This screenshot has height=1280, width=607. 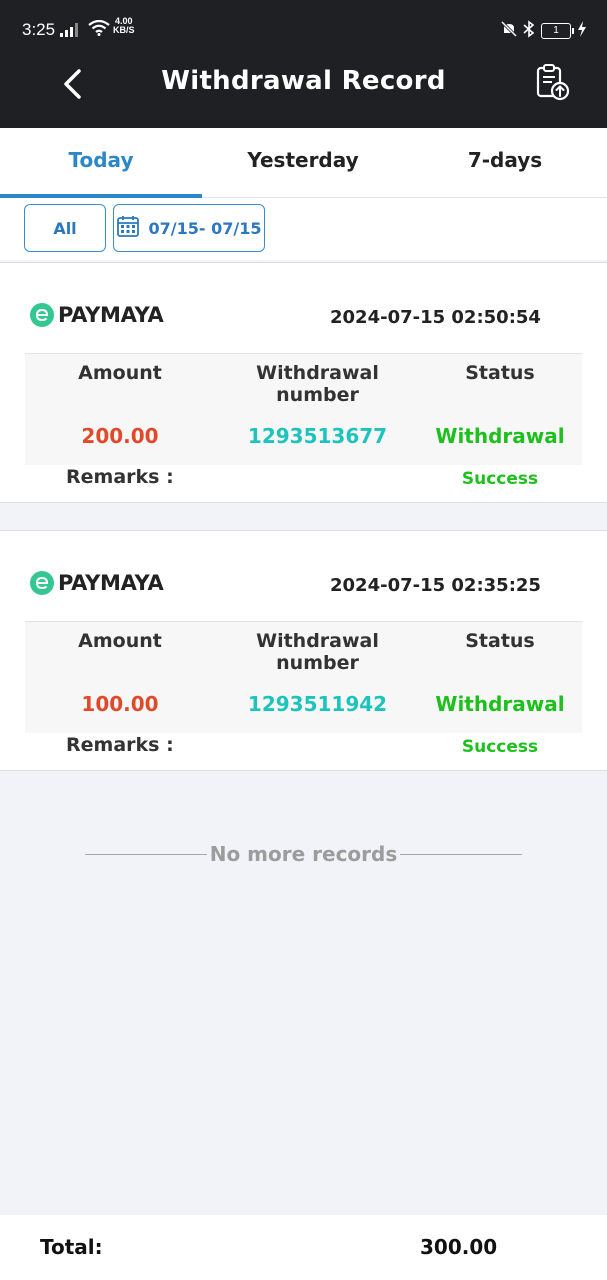 I want to click on wifi-icon, so click(x=99, y=29).